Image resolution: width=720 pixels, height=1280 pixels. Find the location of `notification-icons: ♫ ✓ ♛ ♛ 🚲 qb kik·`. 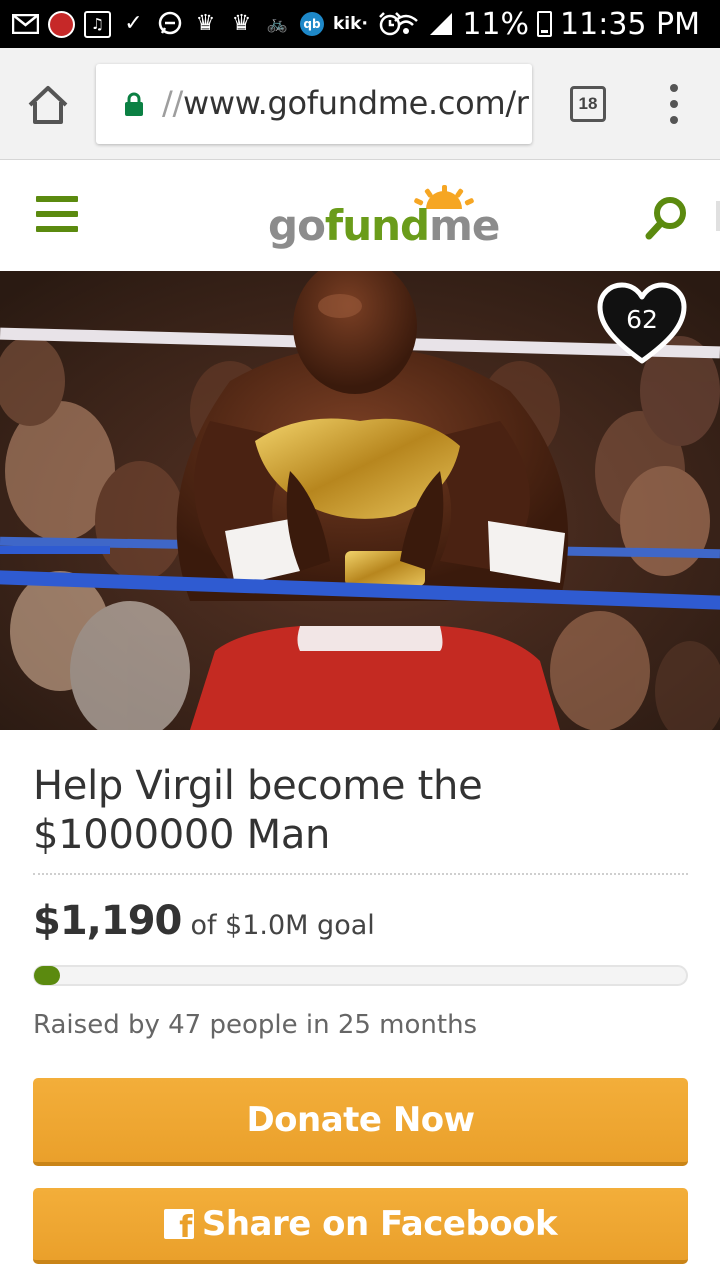

notification-icons: ♫ ✓ ♛ ♛ 🚲 qb kik· is located at coordinates (208, 24).